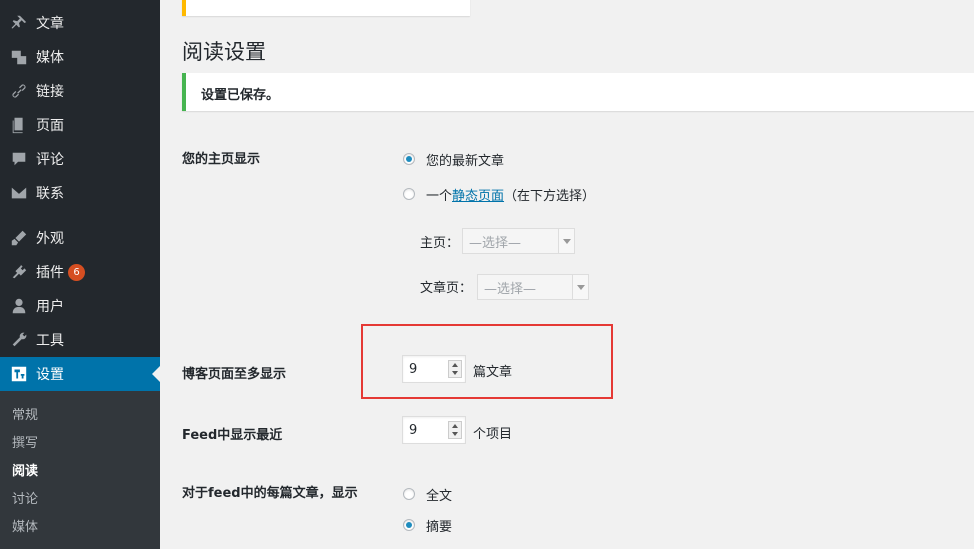 This screenshot has height=549, width=974. I want to click on posts-per-page-label: 博客页面至多显示, so click(234, 374).